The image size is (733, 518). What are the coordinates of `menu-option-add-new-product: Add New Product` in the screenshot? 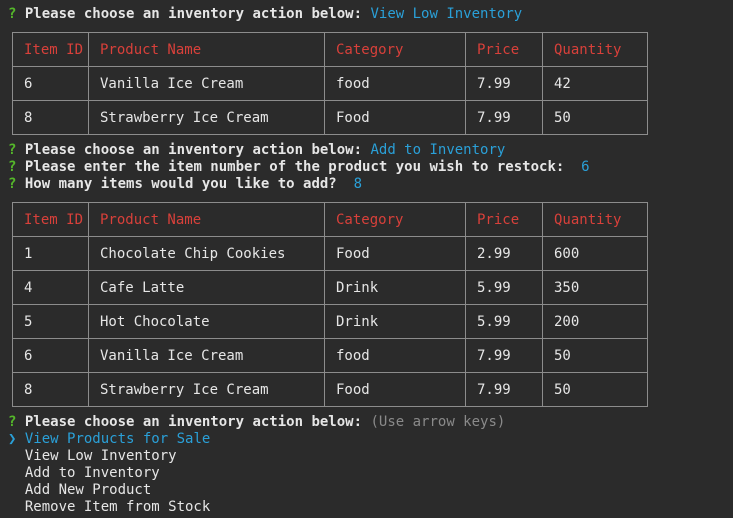 It's located at (79, 490).